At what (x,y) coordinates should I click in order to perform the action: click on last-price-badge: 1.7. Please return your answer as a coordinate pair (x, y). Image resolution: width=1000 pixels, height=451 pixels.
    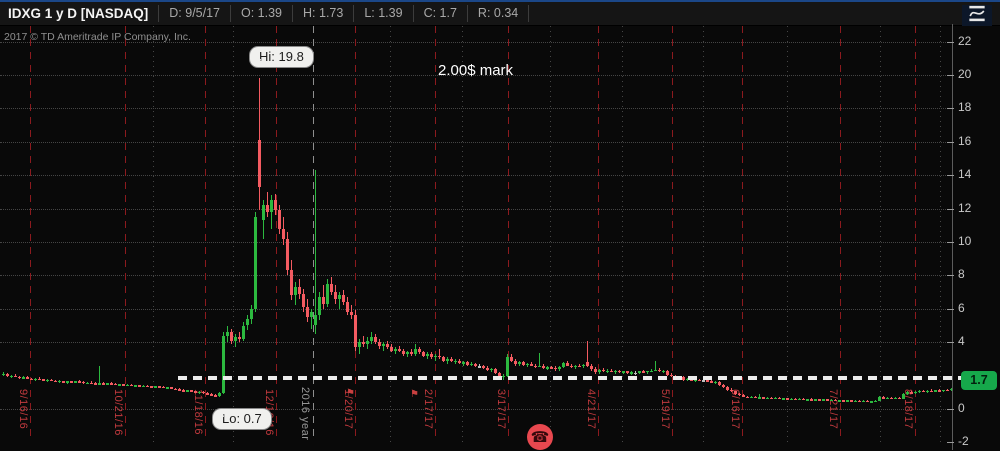
    Looking at the image, I should click on (979, 380).